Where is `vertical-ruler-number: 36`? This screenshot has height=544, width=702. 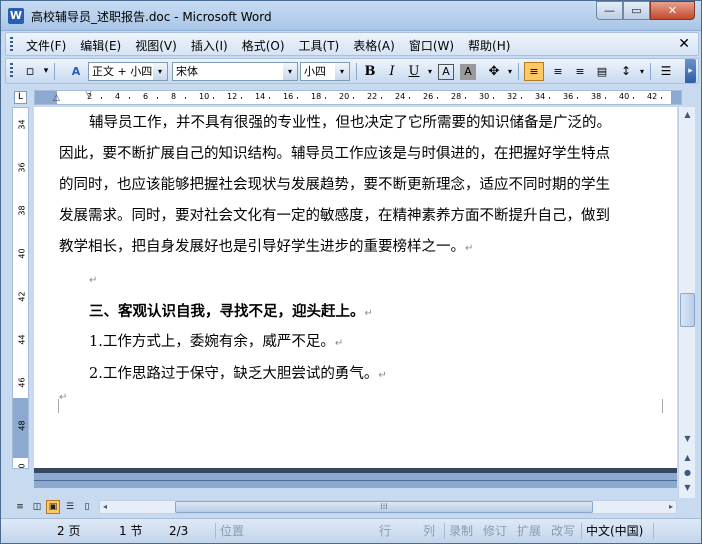
vertical-ruler-number: 36 is located at coordinates (22, 167).